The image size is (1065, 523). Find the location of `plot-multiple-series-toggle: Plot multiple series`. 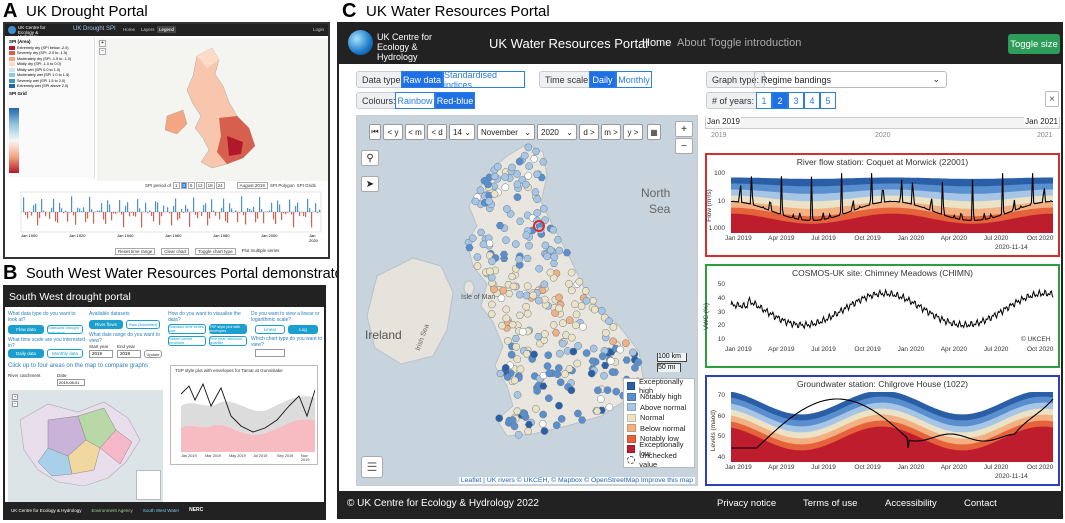

plot-multiple-series-toggle: Plot multiple series is located at coordinates (261, 251).